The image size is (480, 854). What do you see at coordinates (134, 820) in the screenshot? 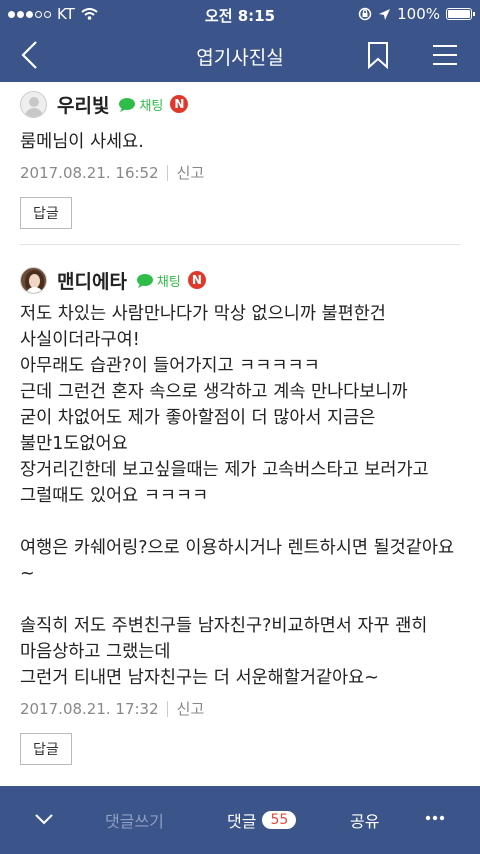
I see `write-comment-button: 댓글쓰기` at bounding box center [134, 820].